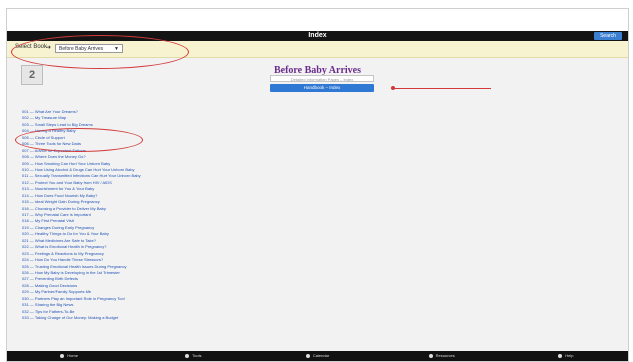 The image size is (633, 362). Describe the element at coordinates (307, 355) in the screenshot. I see `calendar-icon` at that location.